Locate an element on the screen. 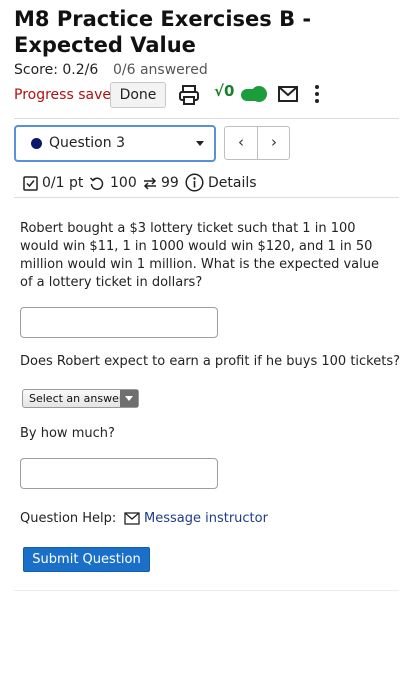 This screenshot has height=700, width=411. submit-question-button: Submit Question is located at coordinates (86, 559).